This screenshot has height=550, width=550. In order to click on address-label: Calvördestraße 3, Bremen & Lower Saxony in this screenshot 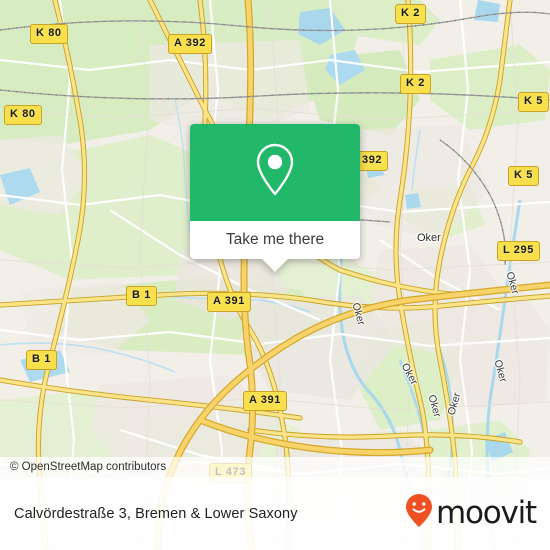, I will do `click(156, 513)`.